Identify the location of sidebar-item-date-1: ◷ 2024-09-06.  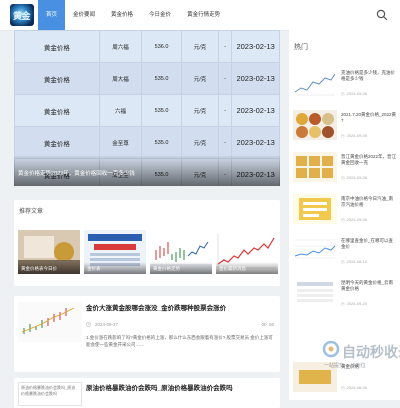
(354, 93).